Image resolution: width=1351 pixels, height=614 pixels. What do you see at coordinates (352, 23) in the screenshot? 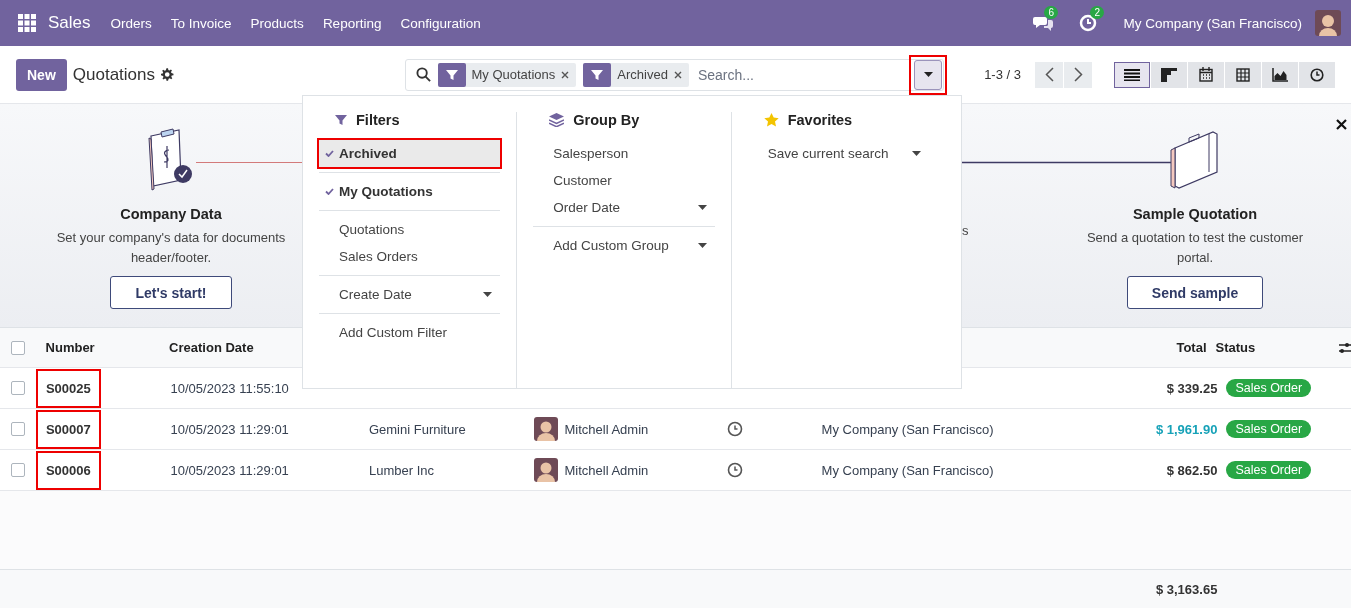
I see `menu-item: Reporting` at bounding box center [352, 23].